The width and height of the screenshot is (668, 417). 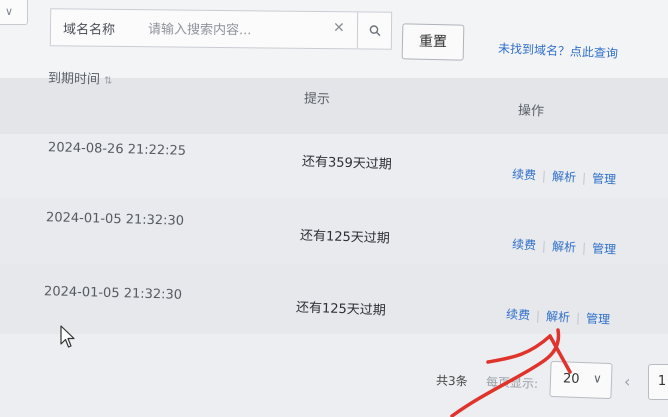 I want to click on page-number-button: 1, so click(x=658, y=382).